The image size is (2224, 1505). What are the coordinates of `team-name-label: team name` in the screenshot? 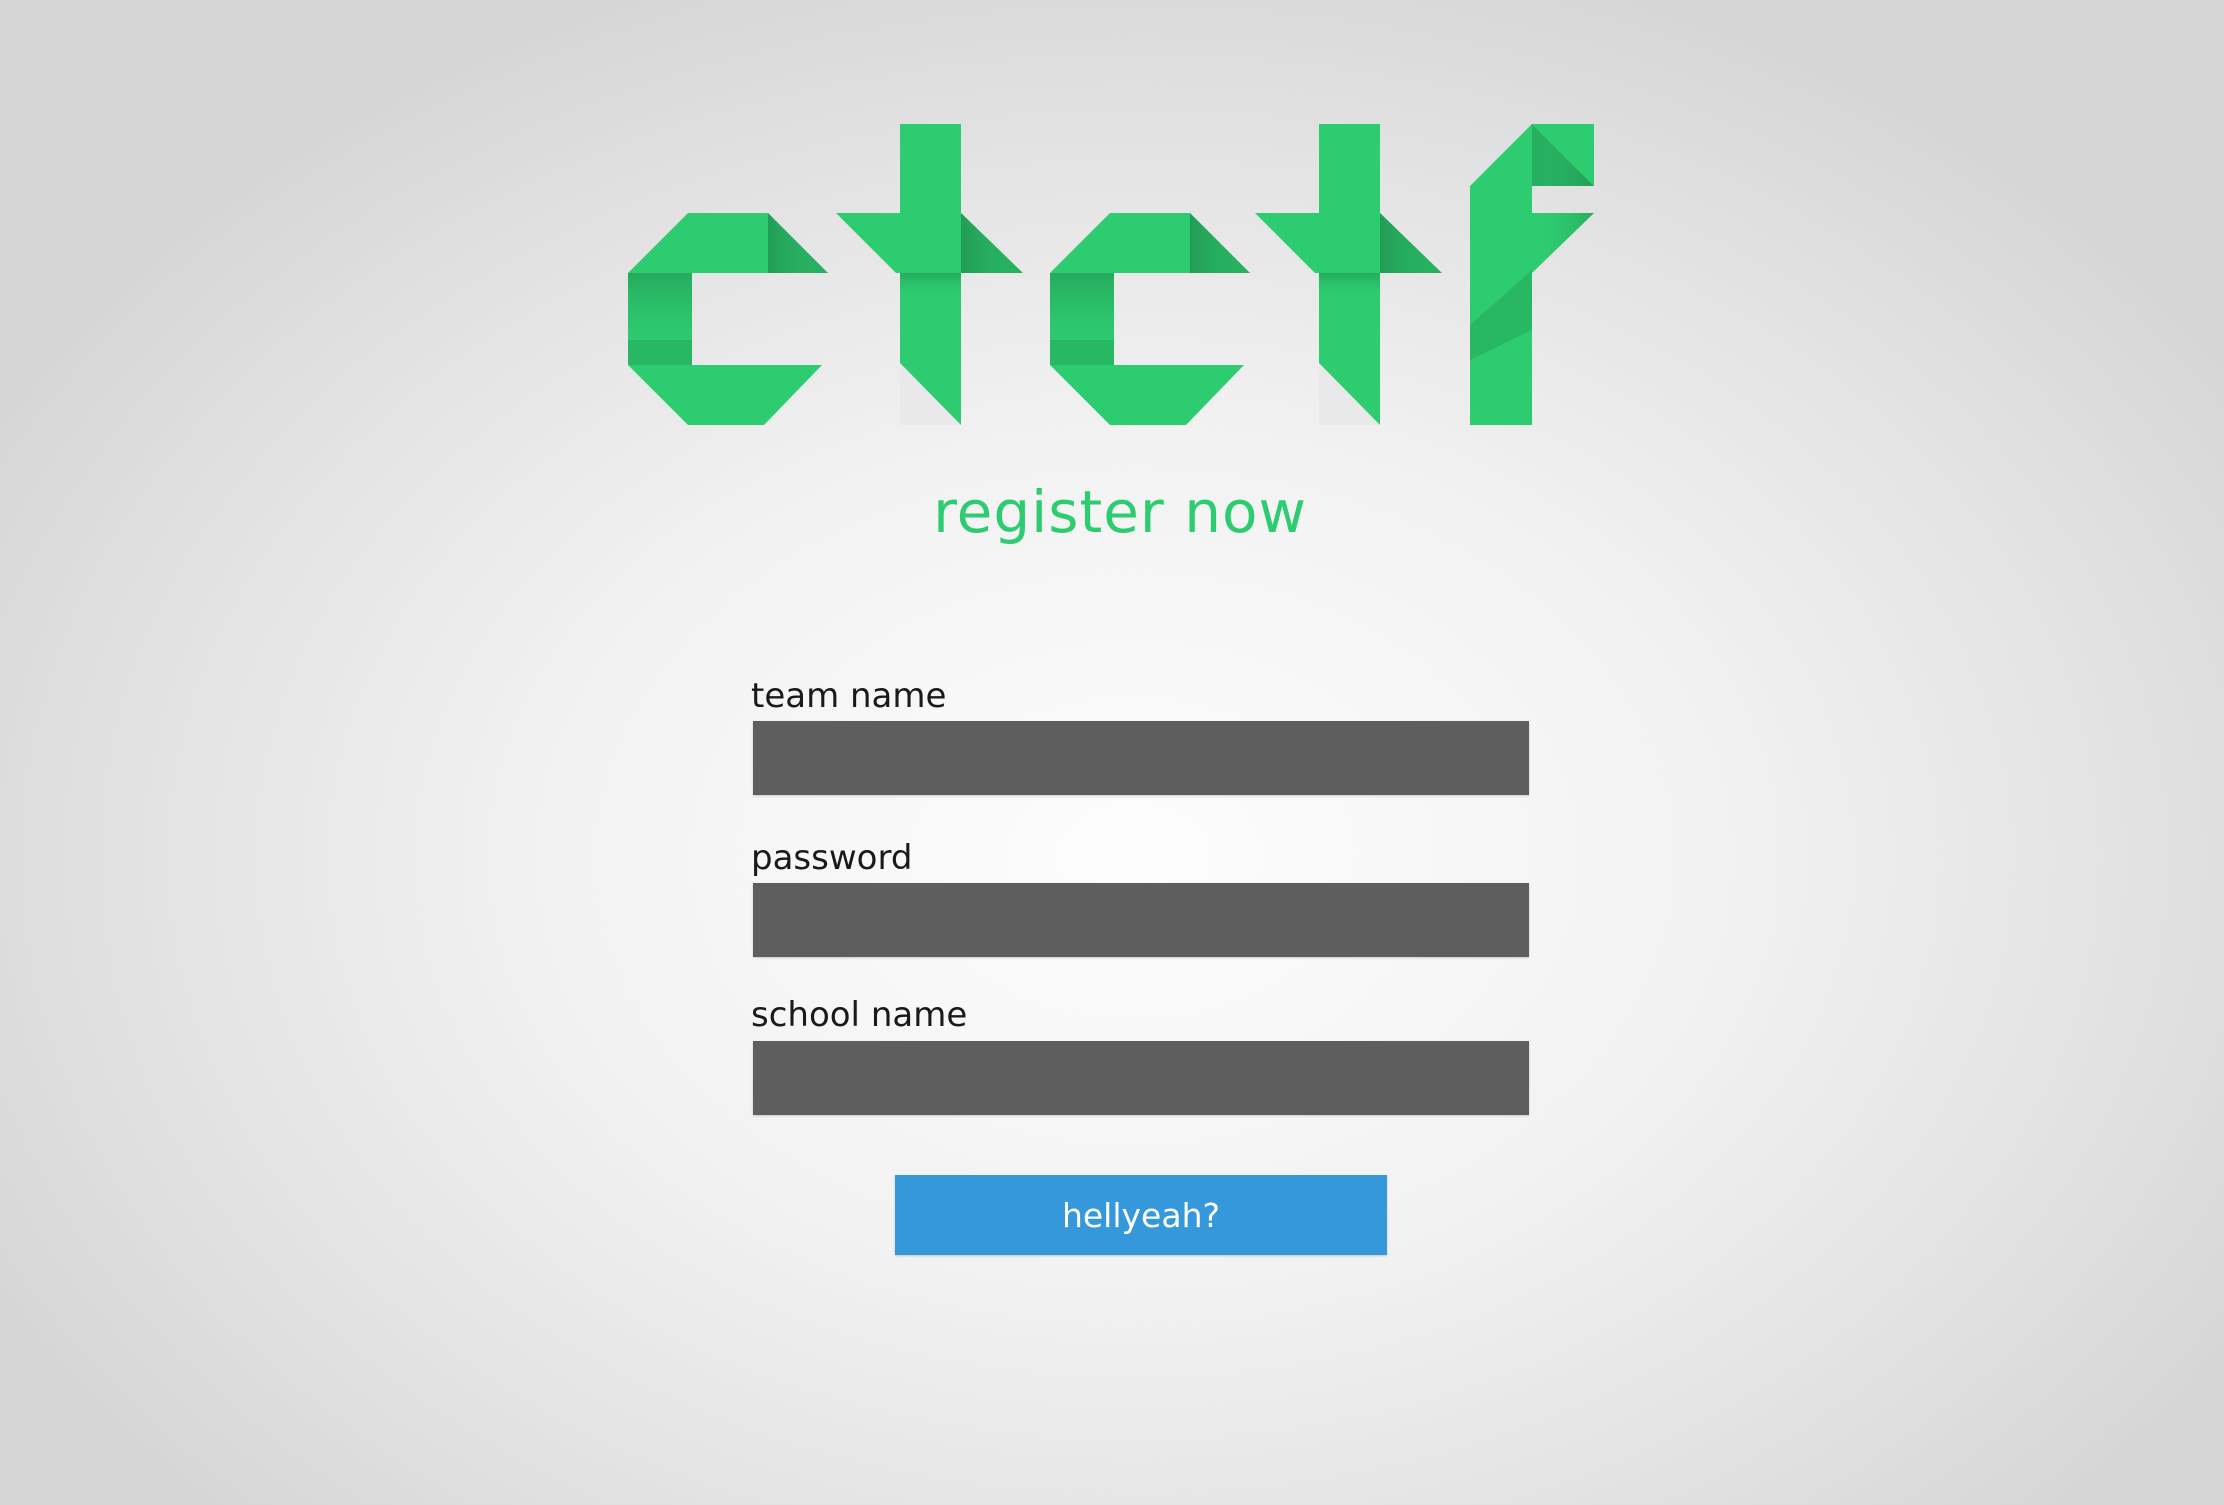 It's located at (849, 696).